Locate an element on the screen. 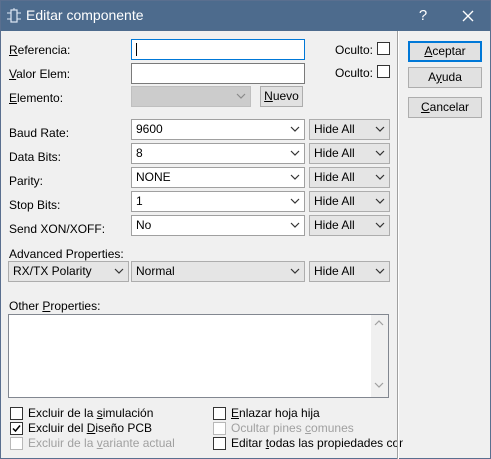  advanced-properties-label: Advanced Properties: is located at coordinates (66, 254).